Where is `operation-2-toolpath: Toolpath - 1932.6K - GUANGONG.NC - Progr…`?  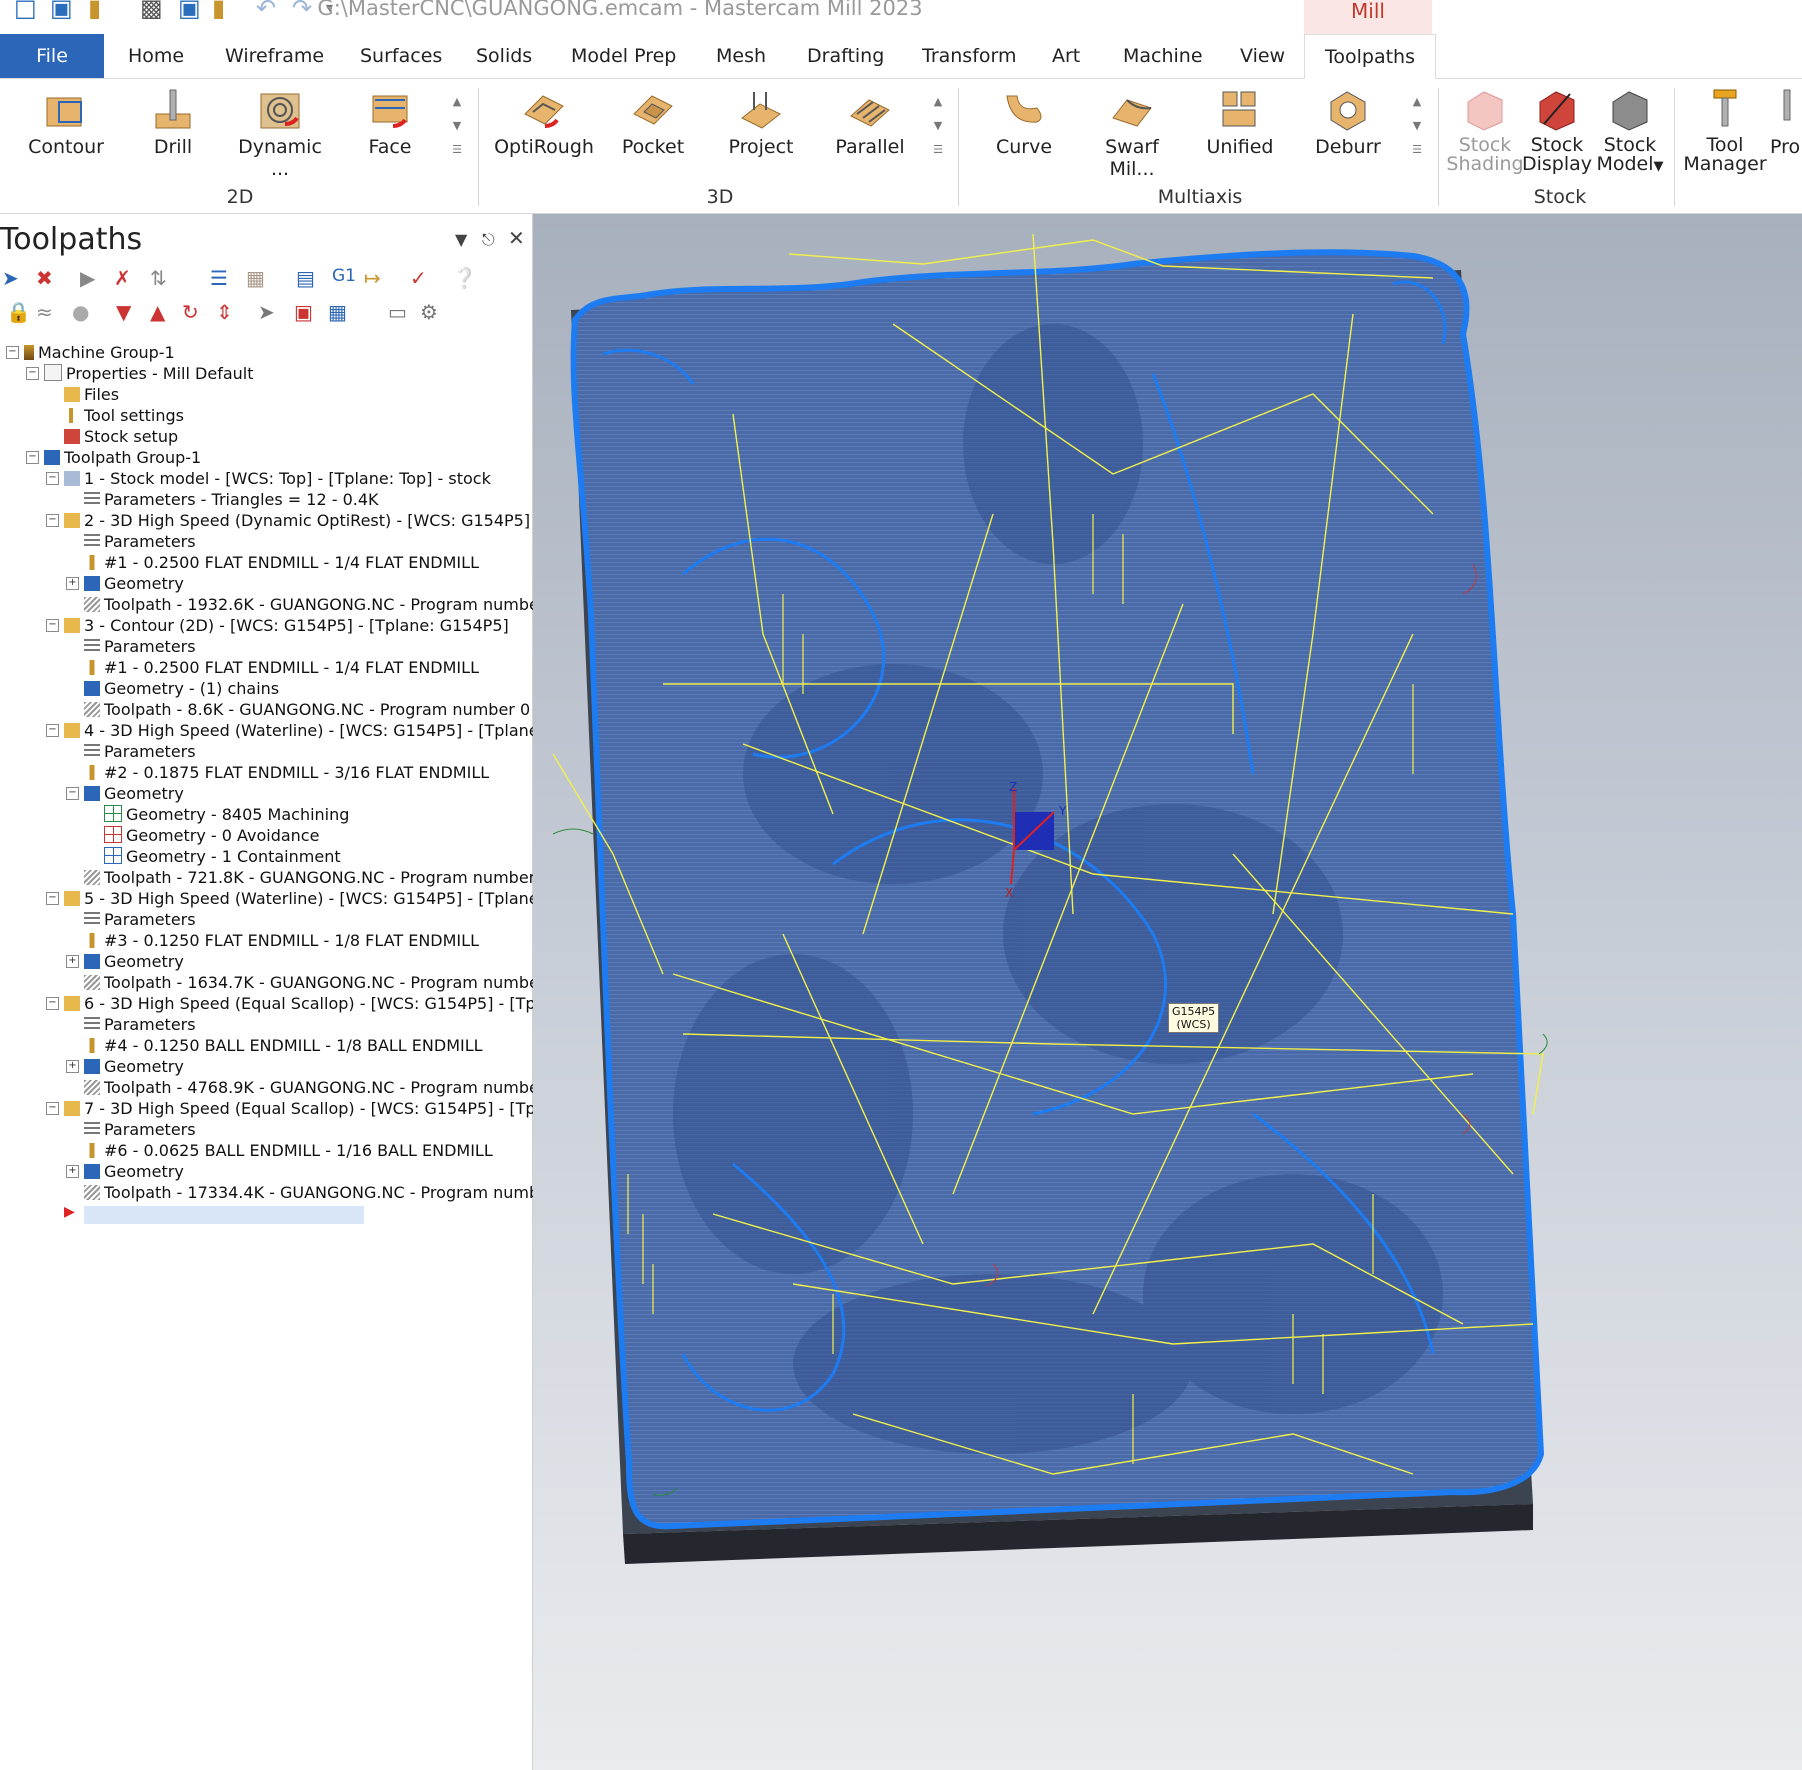 operation-2-toolpath: Toolpath - 1932.6K - GUANGONG.NC - Progr… is located at coordinates (322, 604).